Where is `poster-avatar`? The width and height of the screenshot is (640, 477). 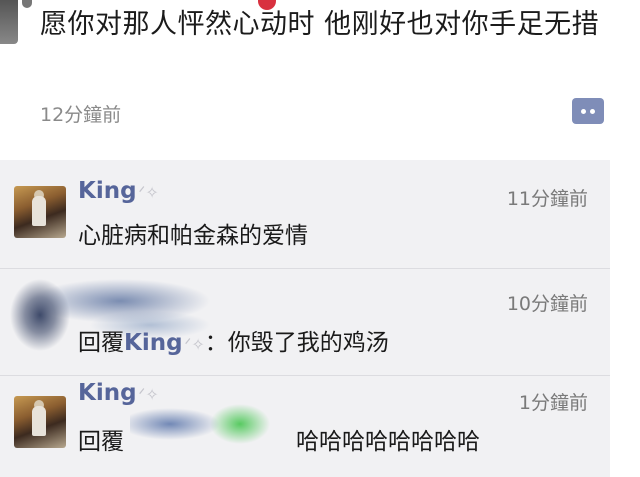 poster-avatar is located at coordinates (9, 22).